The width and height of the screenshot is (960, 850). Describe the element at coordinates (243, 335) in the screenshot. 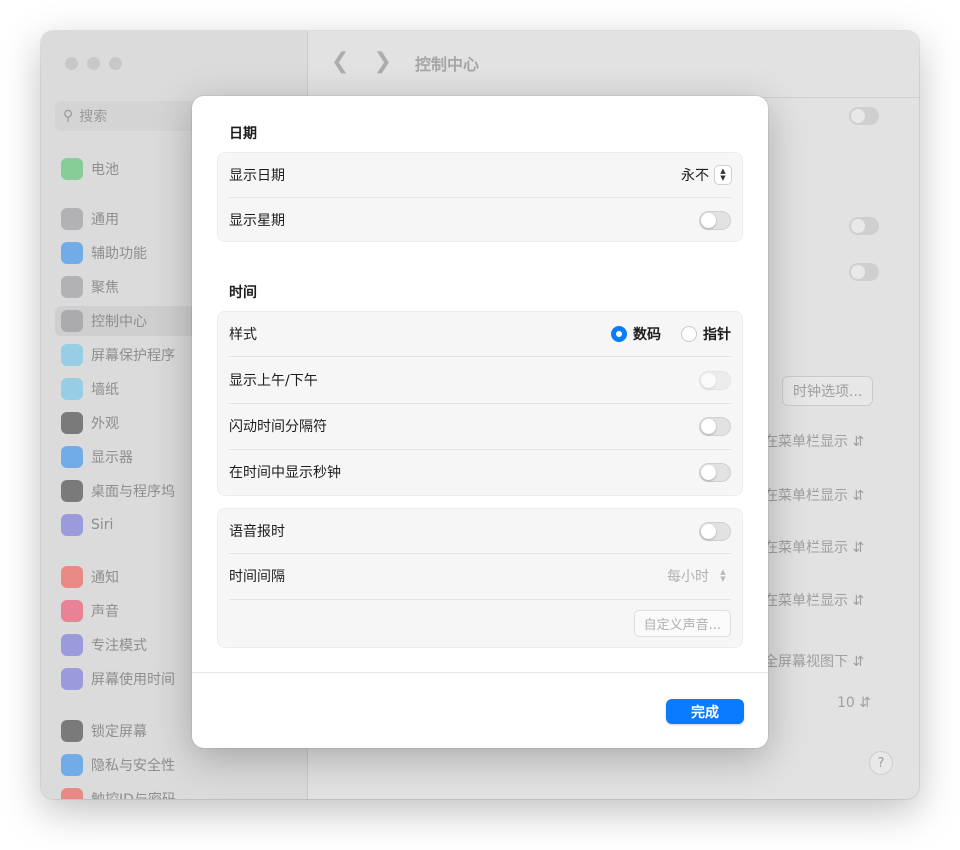

I see `style-label: 样式` at that location.